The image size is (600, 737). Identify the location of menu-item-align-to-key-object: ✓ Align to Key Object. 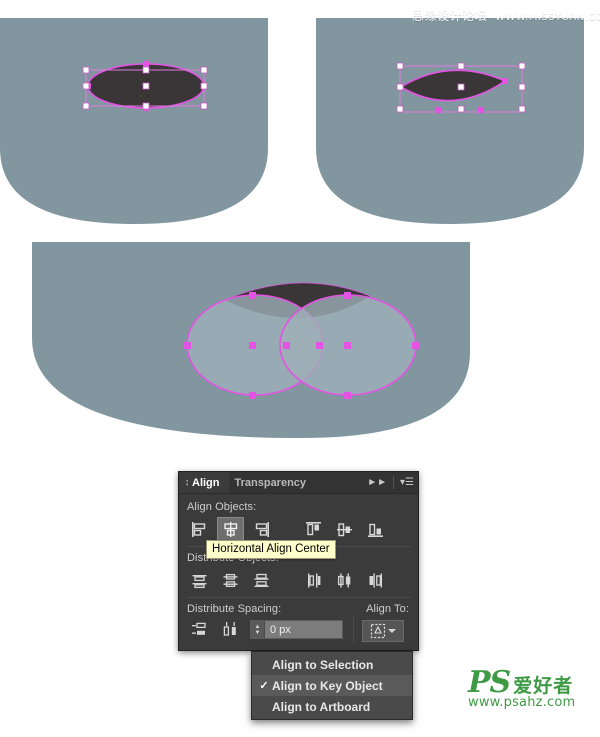
(332, 685).